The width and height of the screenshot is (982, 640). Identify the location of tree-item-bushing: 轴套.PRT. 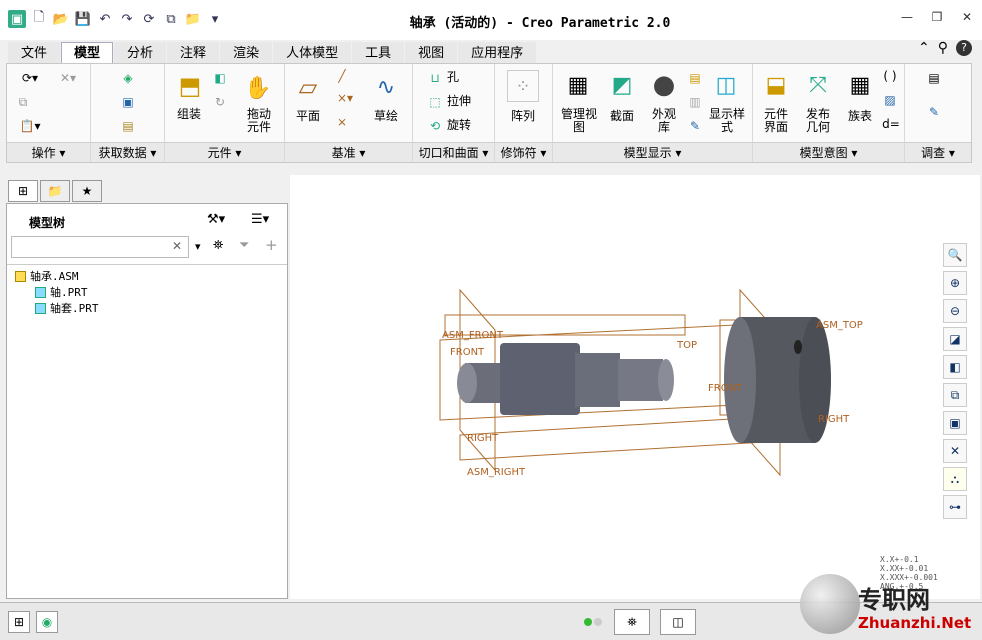
(67, 308).